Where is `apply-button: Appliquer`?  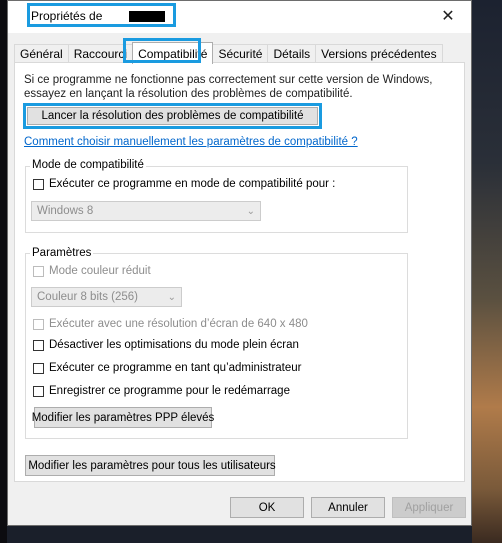
apply-button: Appliquer is located at coordinates (429, 507).